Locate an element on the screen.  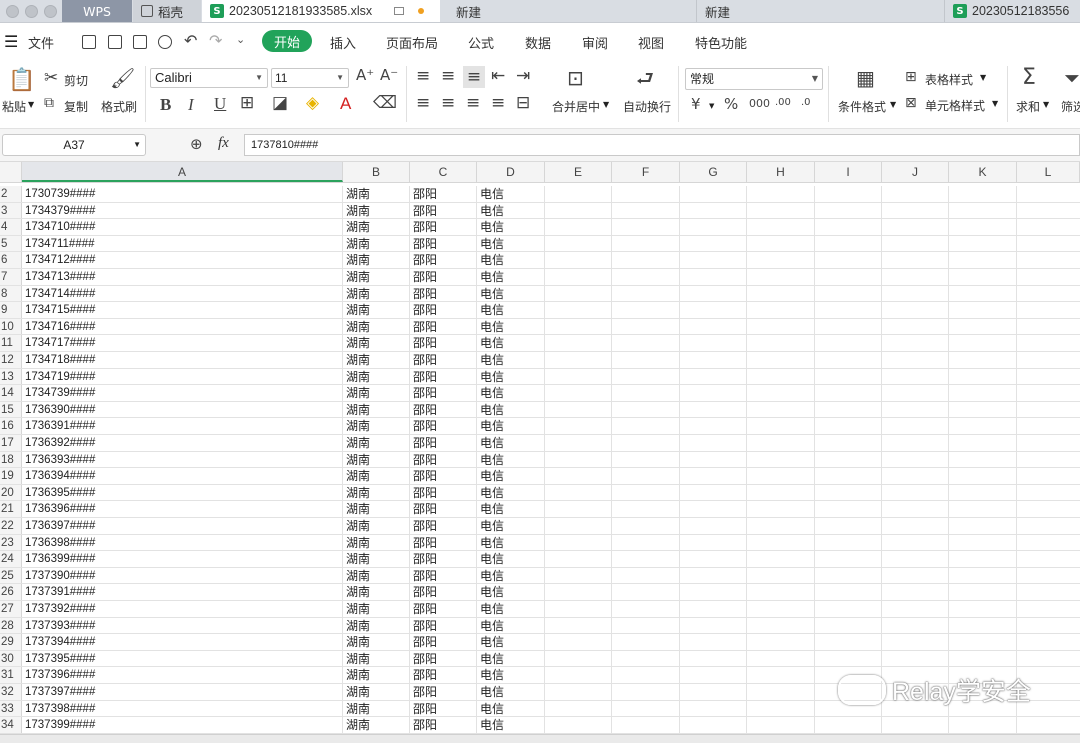
format-painter-icon: 🖌 is located at coordinates (122, 78).